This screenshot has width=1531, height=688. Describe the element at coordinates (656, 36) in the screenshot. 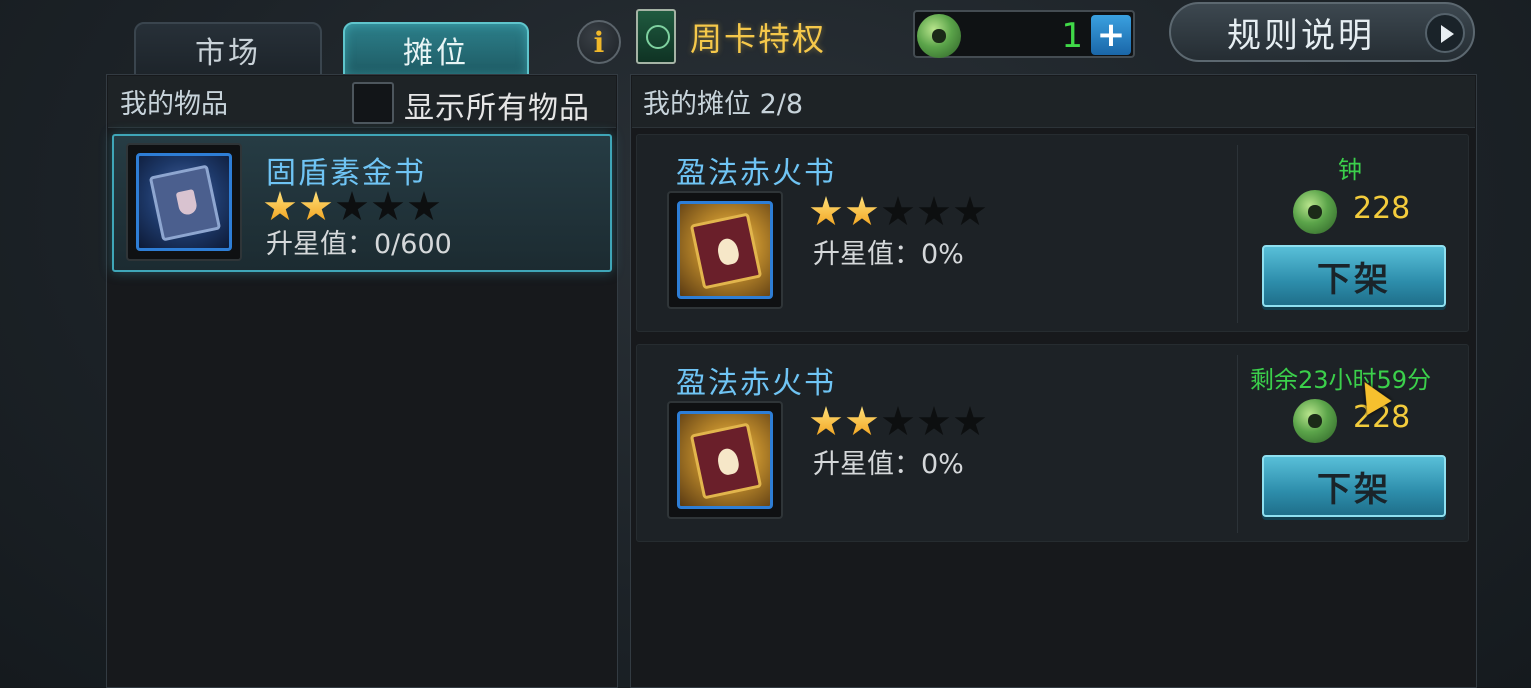

I see `weekly-card-icon` at that location.